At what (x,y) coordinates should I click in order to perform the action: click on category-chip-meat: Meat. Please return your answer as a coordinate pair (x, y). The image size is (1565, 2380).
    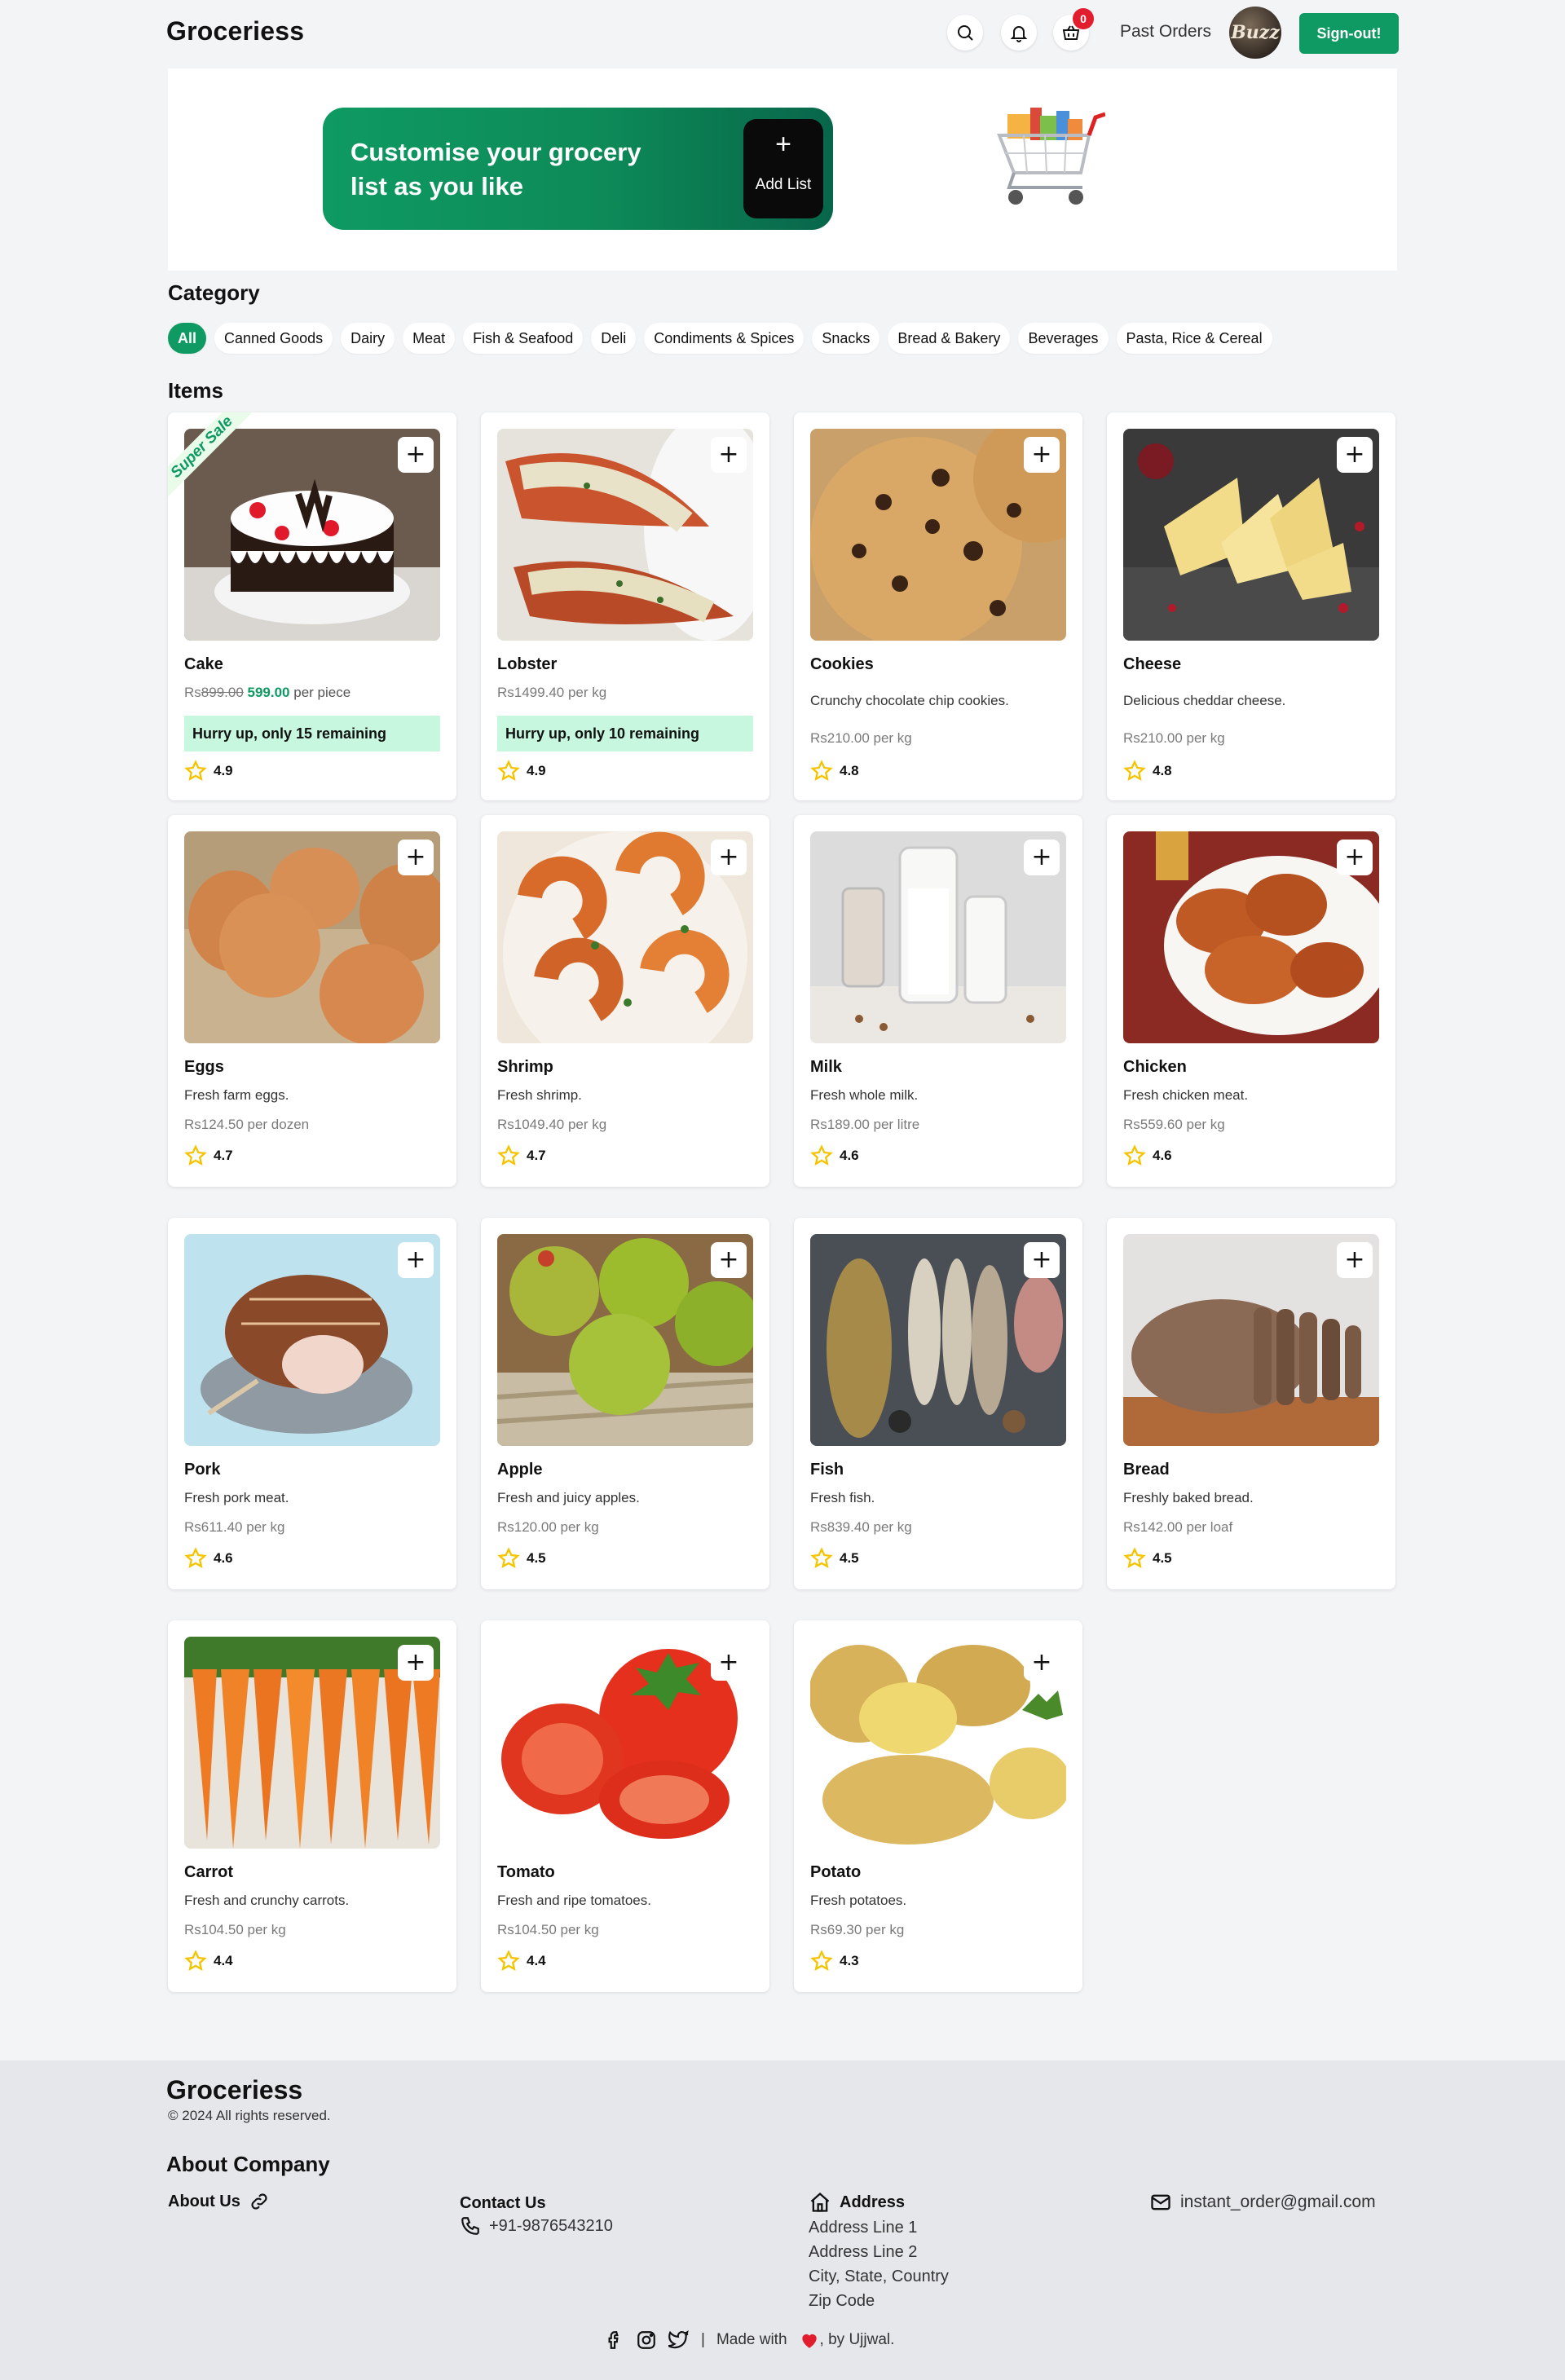
    Looking at the image, I should click on (429, 339).